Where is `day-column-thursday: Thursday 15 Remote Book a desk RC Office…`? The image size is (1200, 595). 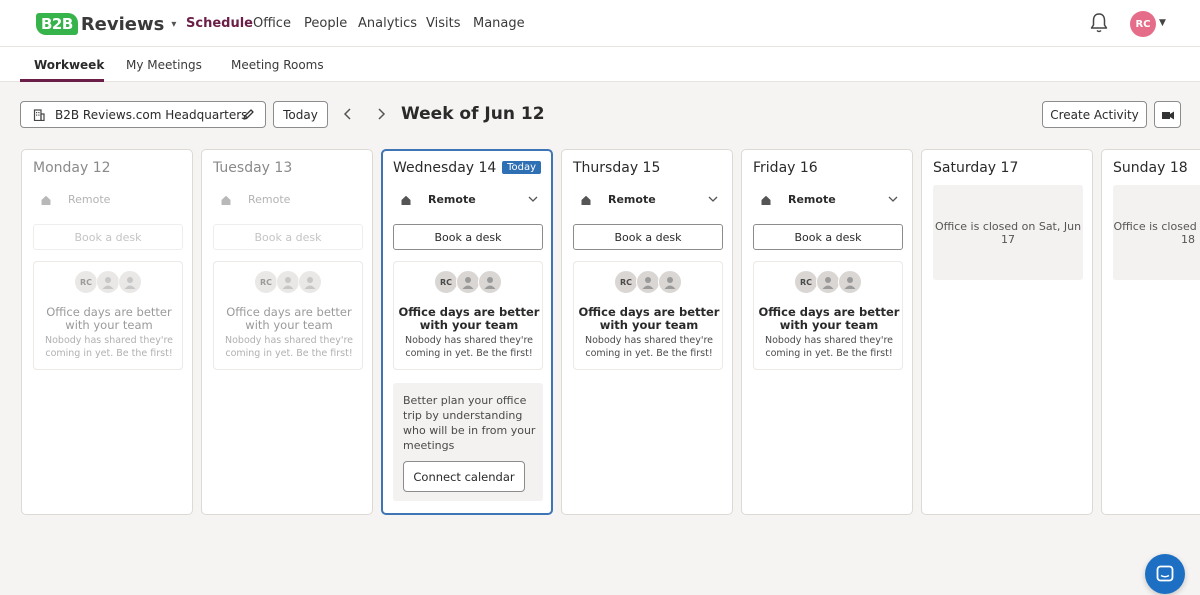 day-column-thursday: Thursday 15 Remote Book a desk RC Office… is located at coordinates (647, 332).